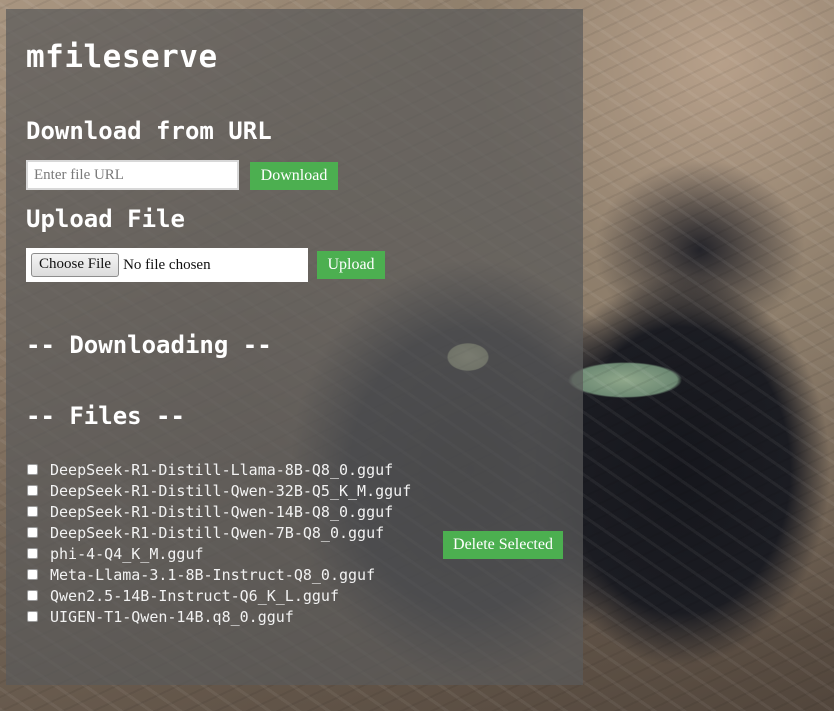 This screenshot has width=834, height=711. I want to click on chosen-file-text: No file chosen, so click(167, 264).